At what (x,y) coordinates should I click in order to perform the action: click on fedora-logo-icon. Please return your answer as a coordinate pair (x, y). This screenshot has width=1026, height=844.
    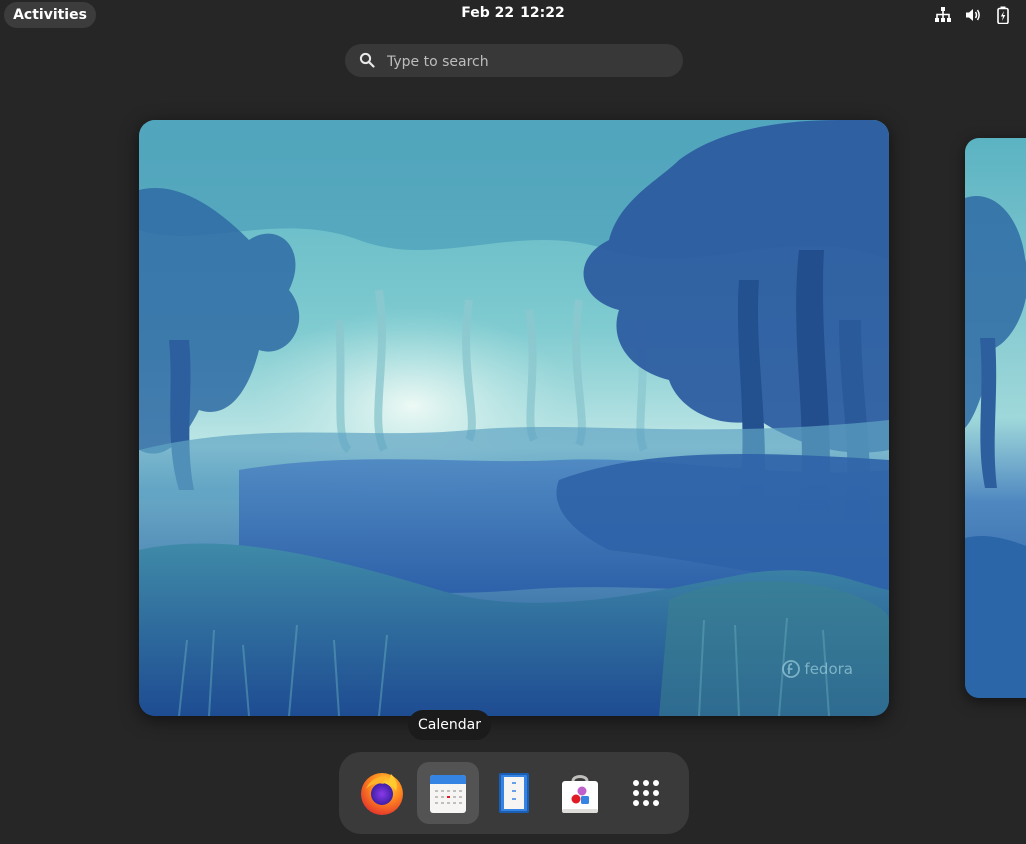
    Looking at the image, I should click on (791, 669).